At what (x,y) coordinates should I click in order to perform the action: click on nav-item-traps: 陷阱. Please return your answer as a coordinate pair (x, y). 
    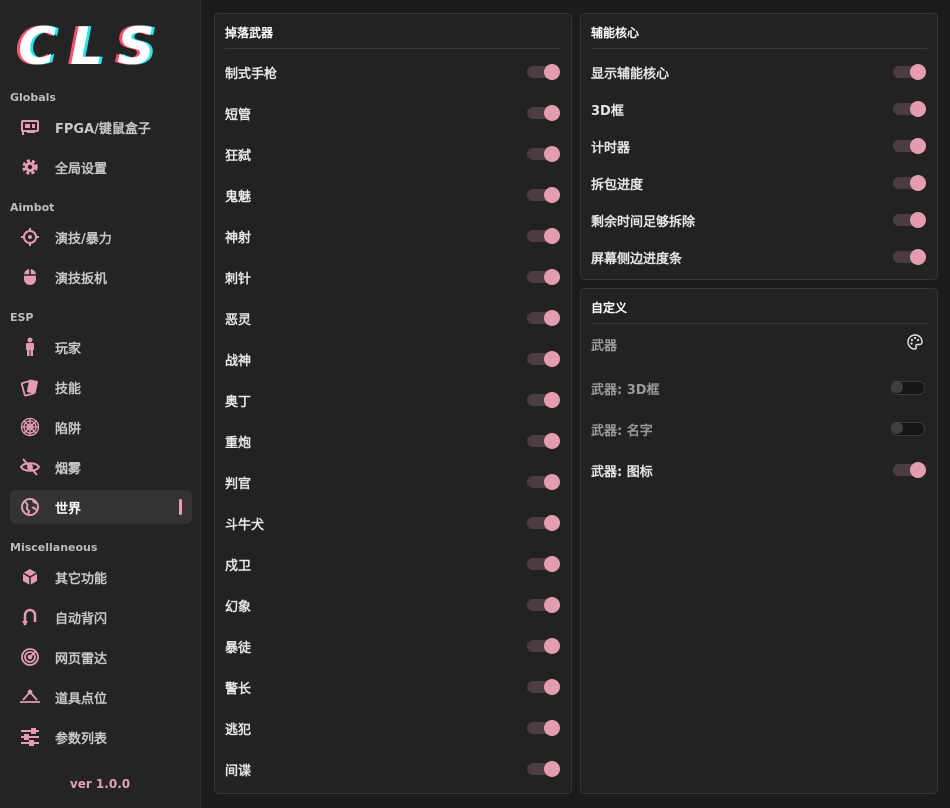
    Looking at the image, I should click on (101, 427).